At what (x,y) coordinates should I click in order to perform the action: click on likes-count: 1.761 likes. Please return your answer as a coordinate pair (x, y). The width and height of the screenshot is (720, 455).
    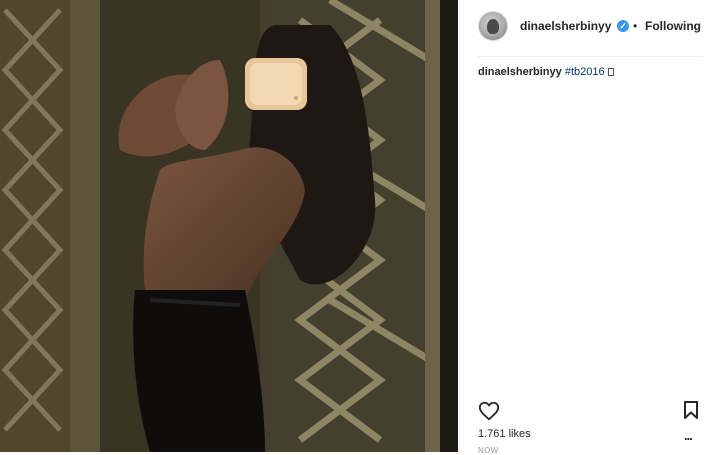
    Looking at the image, I should click on (504, 434).